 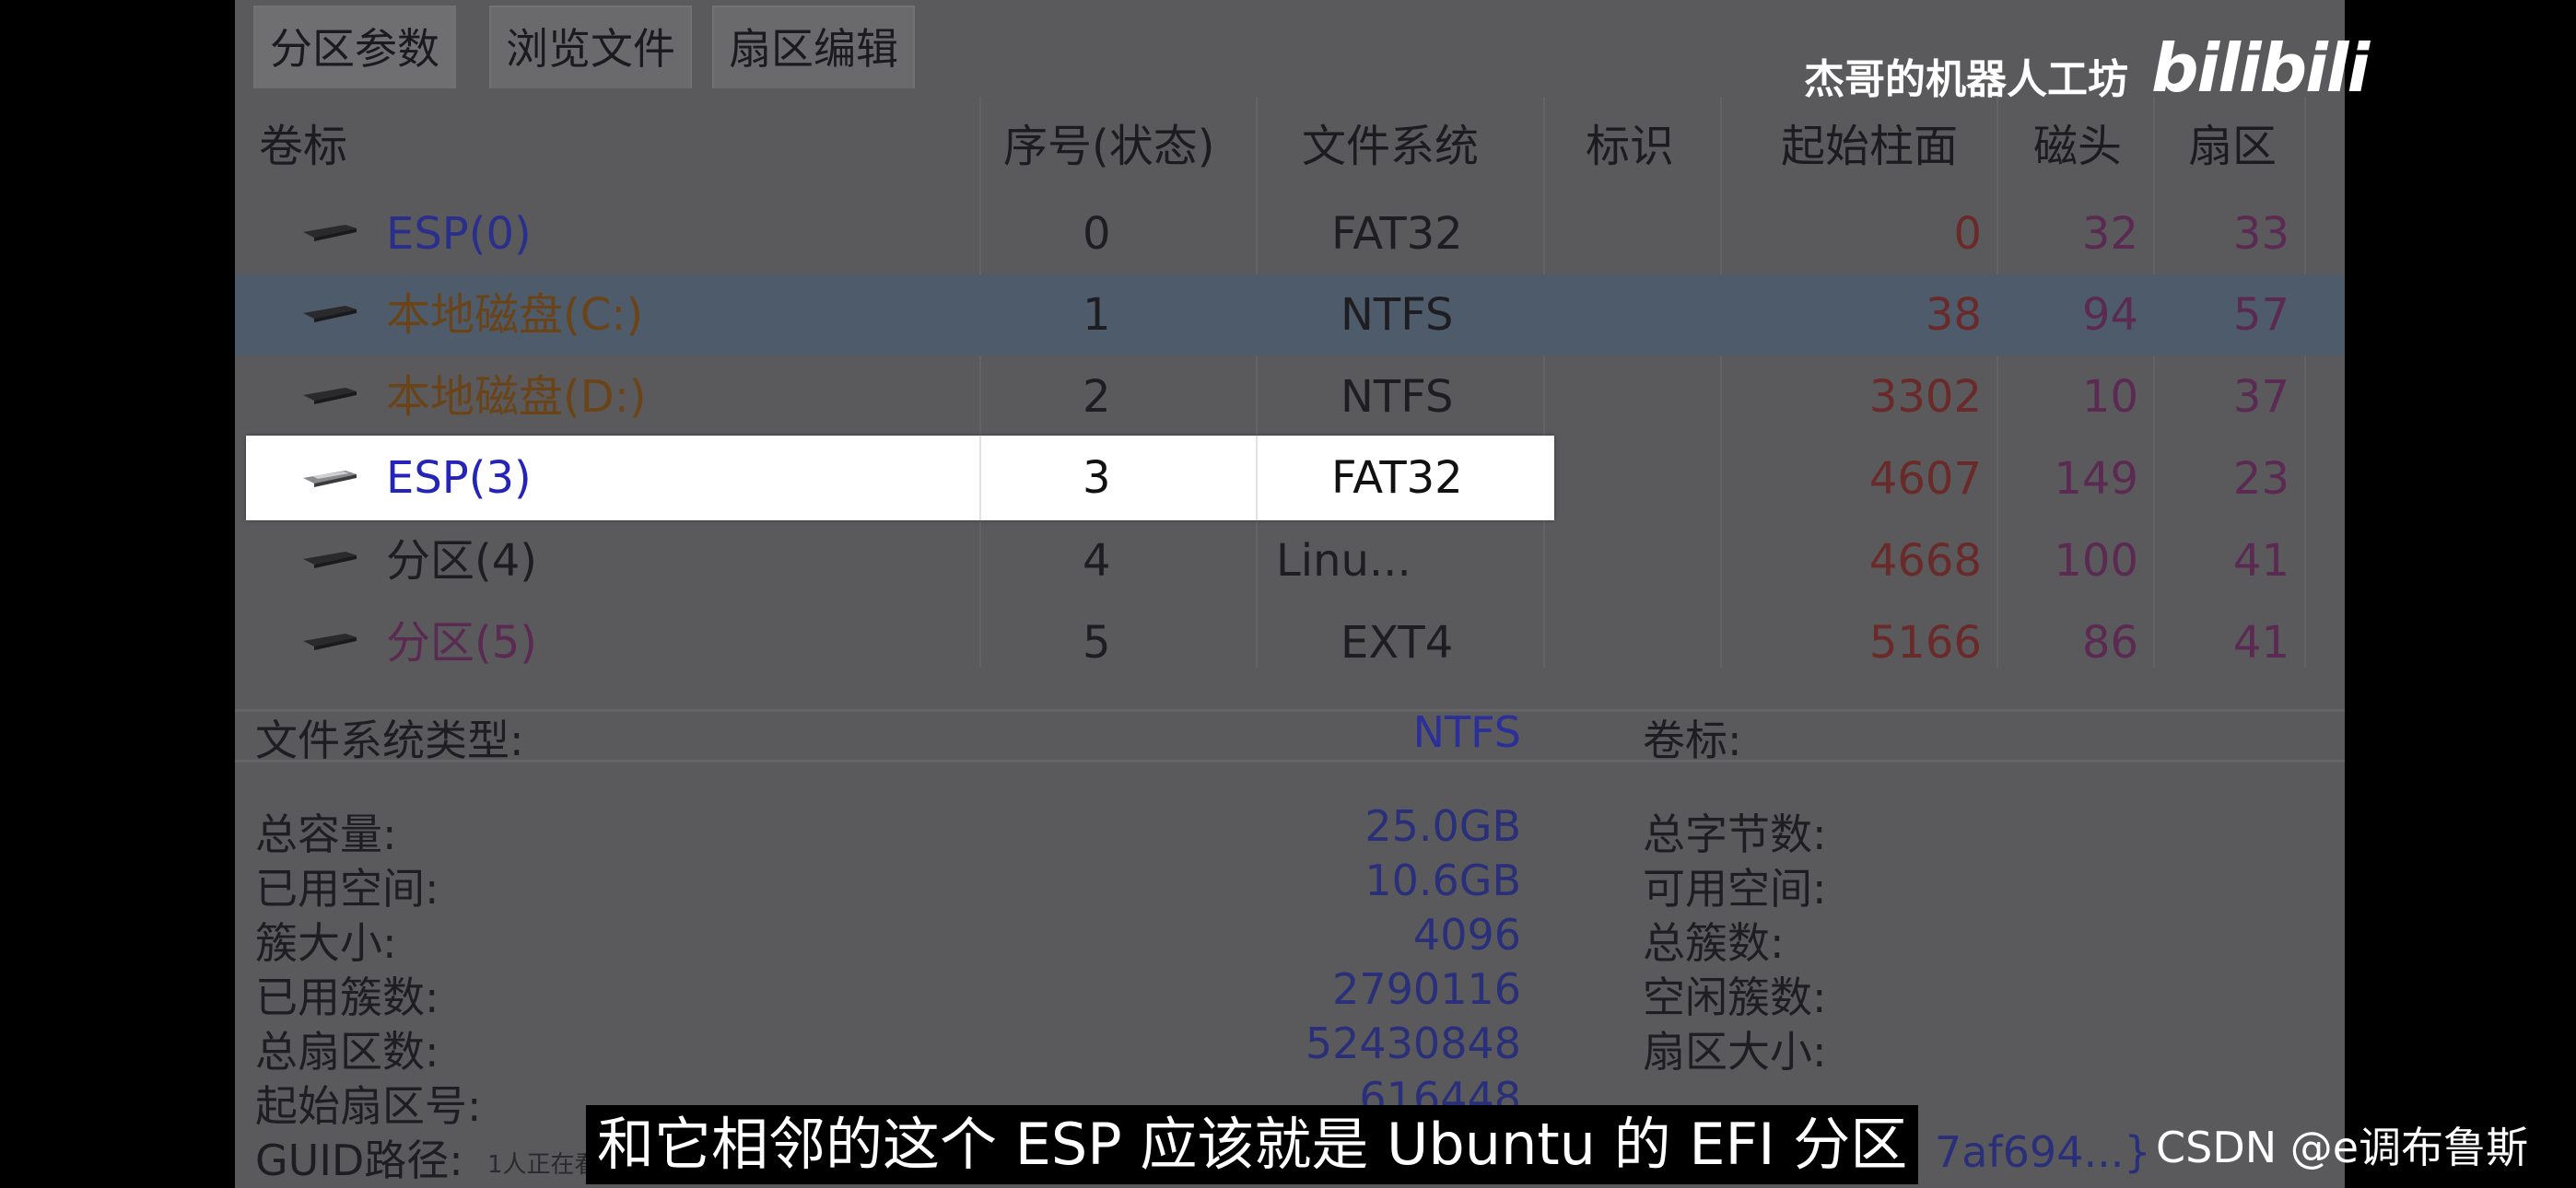 I want to click on info-label: 总字节数:, so click(x=1735, y=834).